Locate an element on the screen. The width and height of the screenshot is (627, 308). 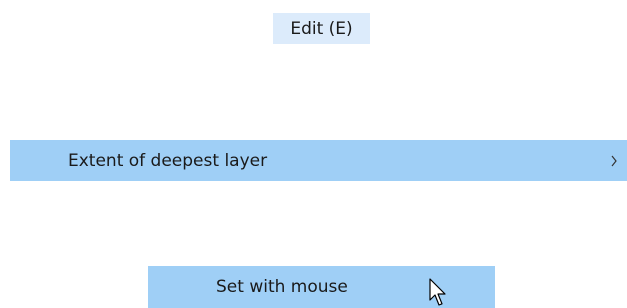
chevron-right-icon is located at coordinates (614, 160).